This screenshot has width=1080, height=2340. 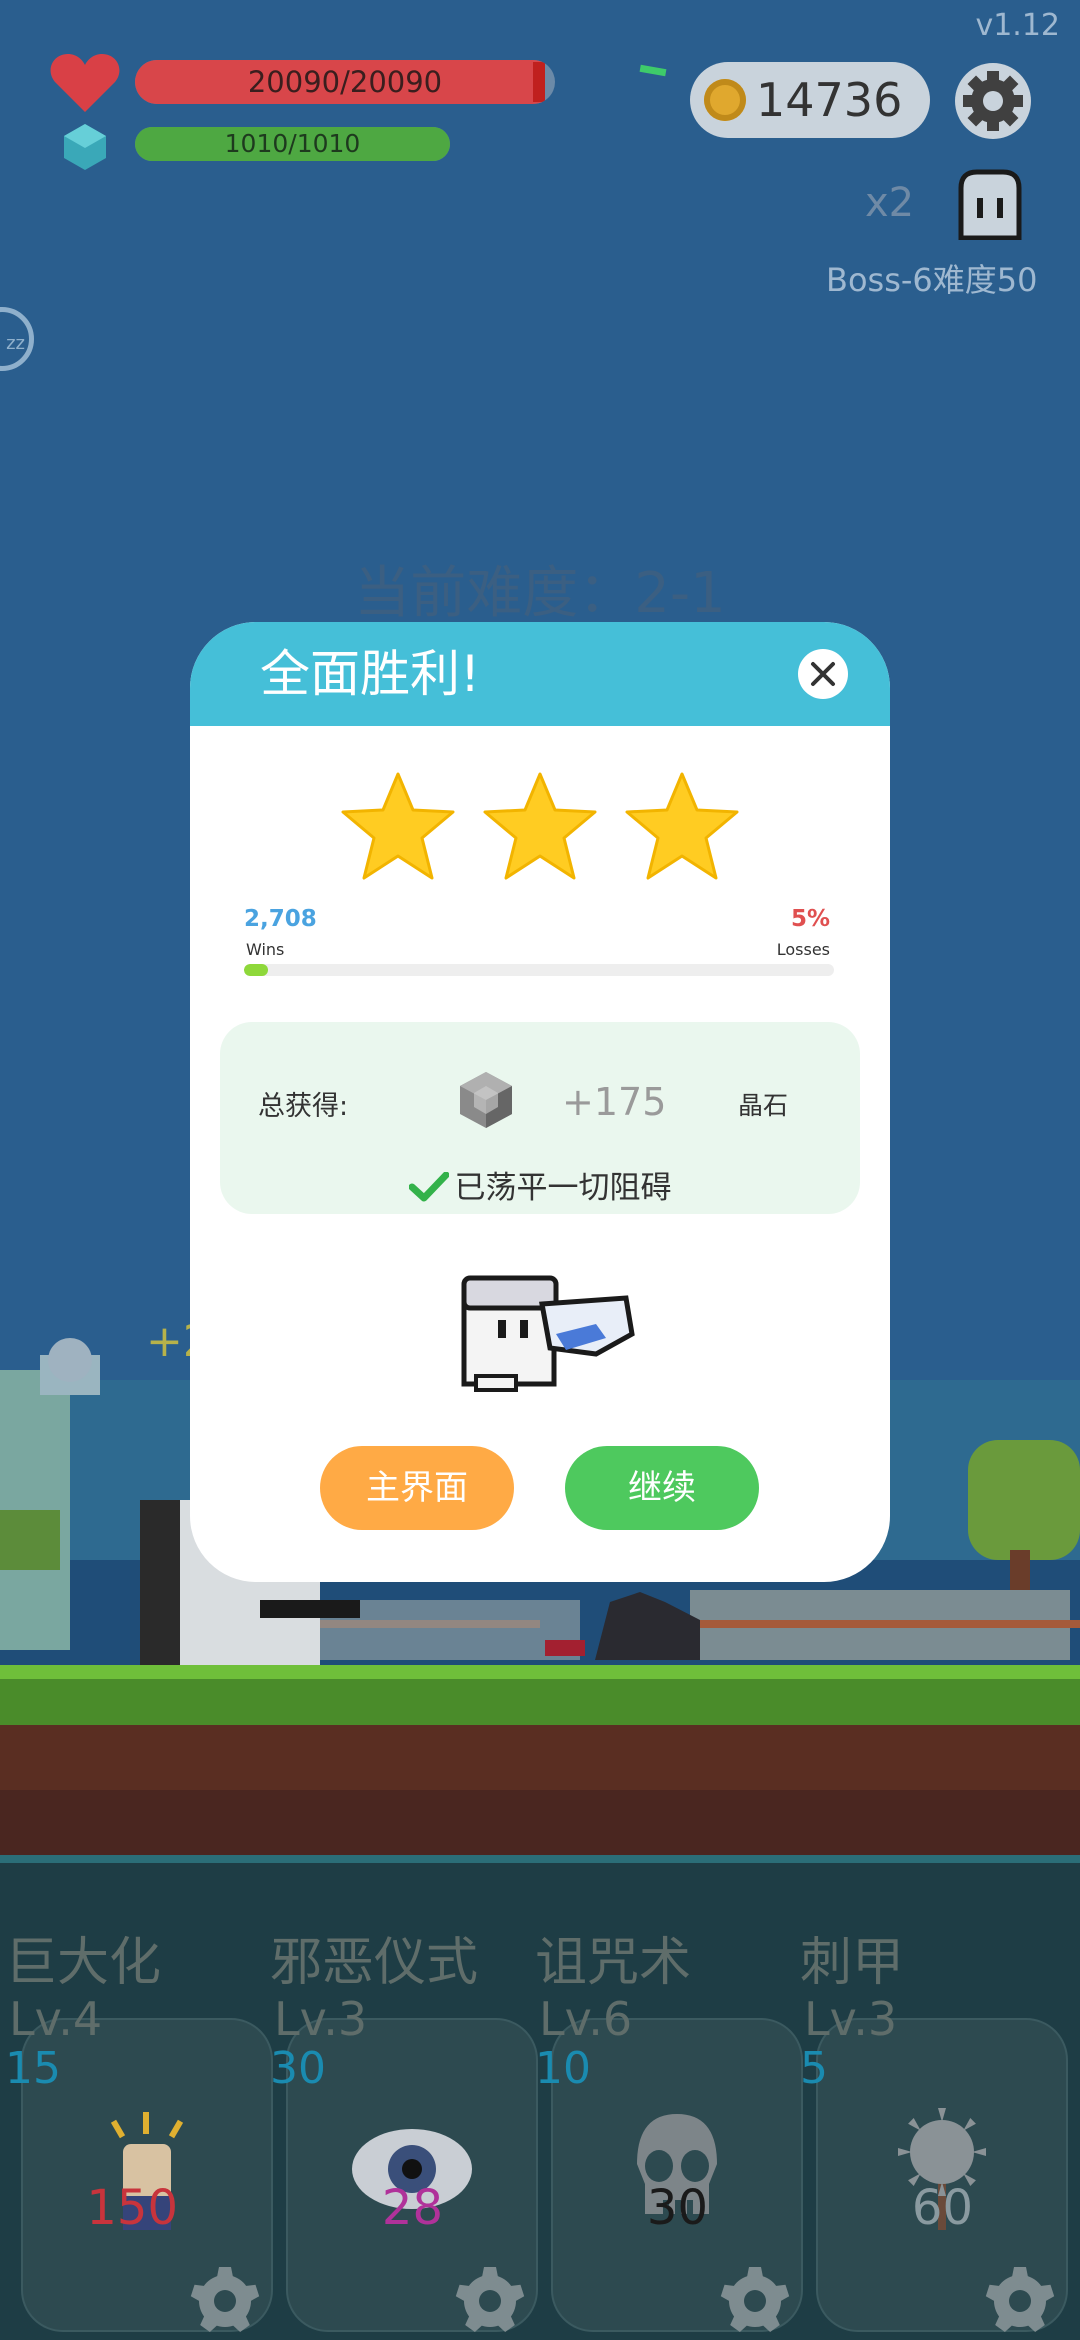 I want to click on cleared-text: 已荡平一切阻碍, so click(x=563, y=1188).